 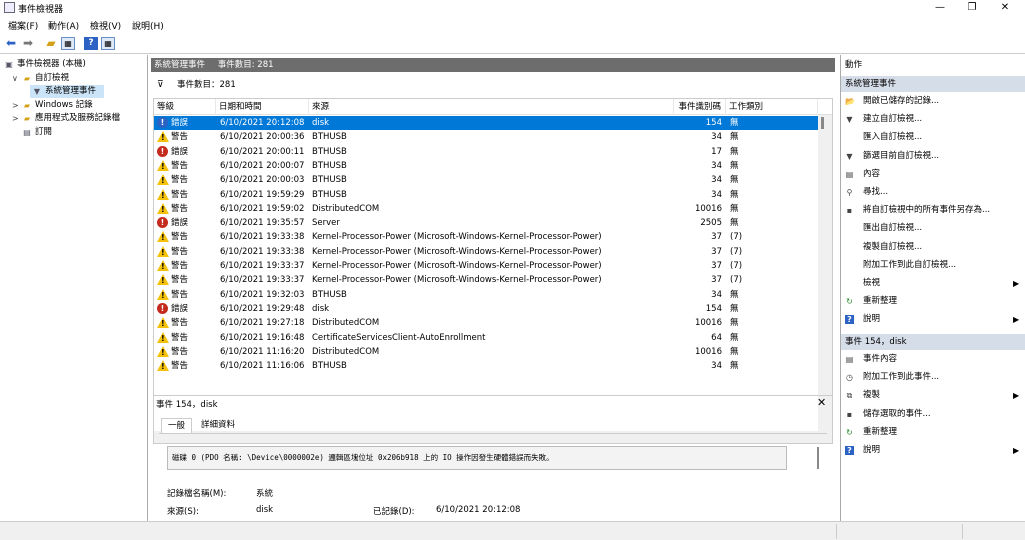 What do you see at coordinates (486, 152) in the screenshot?
I see `table-row: ! 錯誤 6/10/2021 20:00:11 BTHUSB 17 無` at bounding box center [486, 152].